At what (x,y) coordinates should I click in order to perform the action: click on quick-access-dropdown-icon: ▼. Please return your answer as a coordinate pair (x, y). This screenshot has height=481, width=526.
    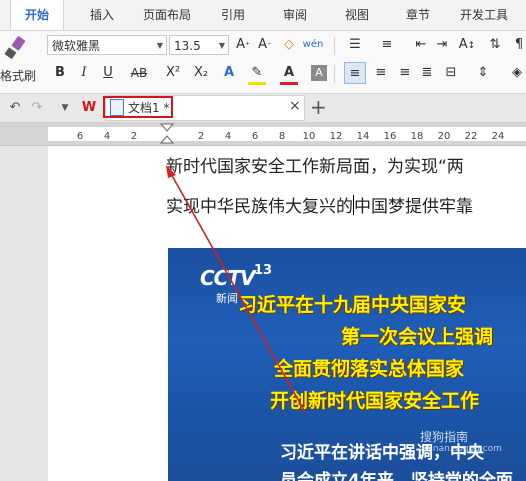
    Looking at the image, I should click on (65, 108).